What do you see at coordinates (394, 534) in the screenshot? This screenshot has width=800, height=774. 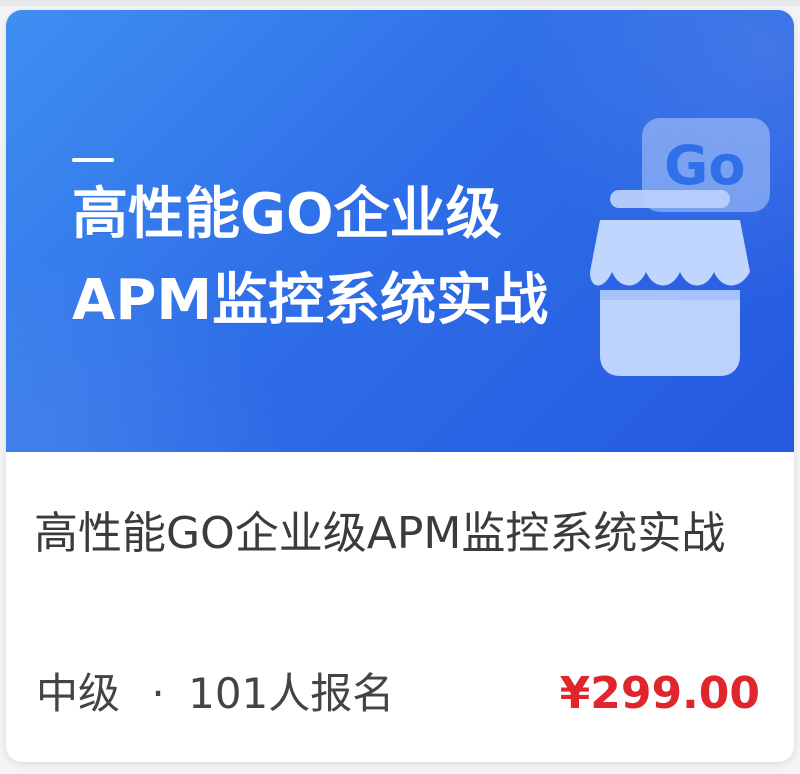 I see `course-title: 高性能GO企业级APM监控系统实战` at bounding box center [394, 534].